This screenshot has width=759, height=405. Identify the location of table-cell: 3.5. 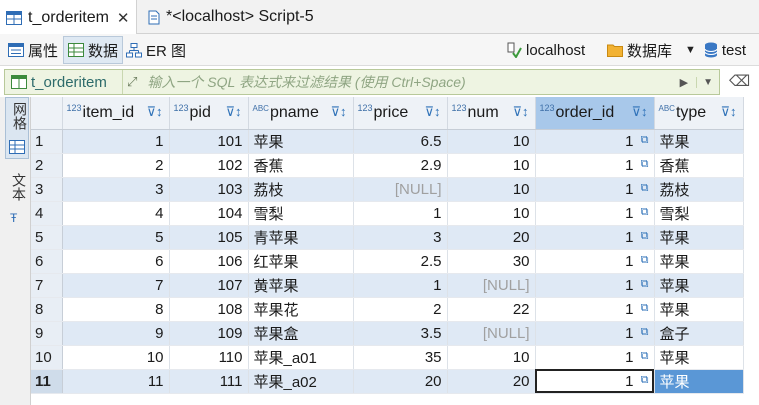
(400, 333).